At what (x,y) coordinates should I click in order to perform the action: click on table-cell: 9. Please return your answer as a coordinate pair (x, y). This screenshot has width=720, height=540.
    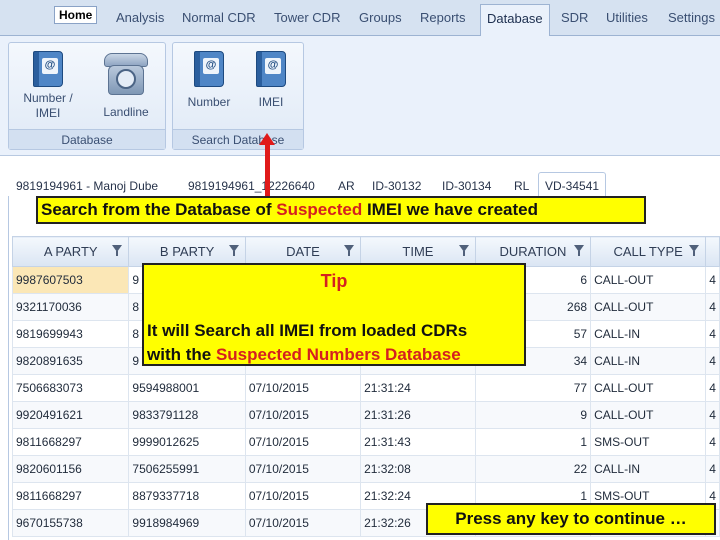
    Looking at the image, I should click on (533, 415).